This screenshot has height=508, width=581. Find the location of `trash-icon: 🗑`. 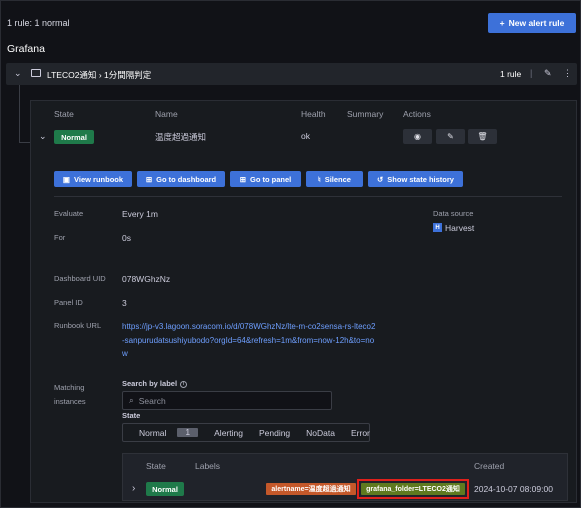

trash-icon: 🗑 is located at coordinates (482, 136).